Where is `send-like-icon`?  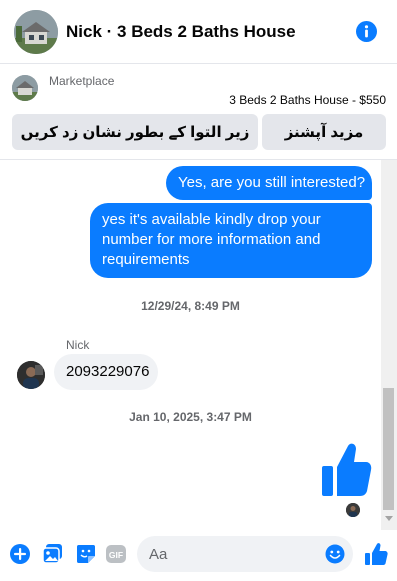 send-like-icon is located at coordinates (376, 554).